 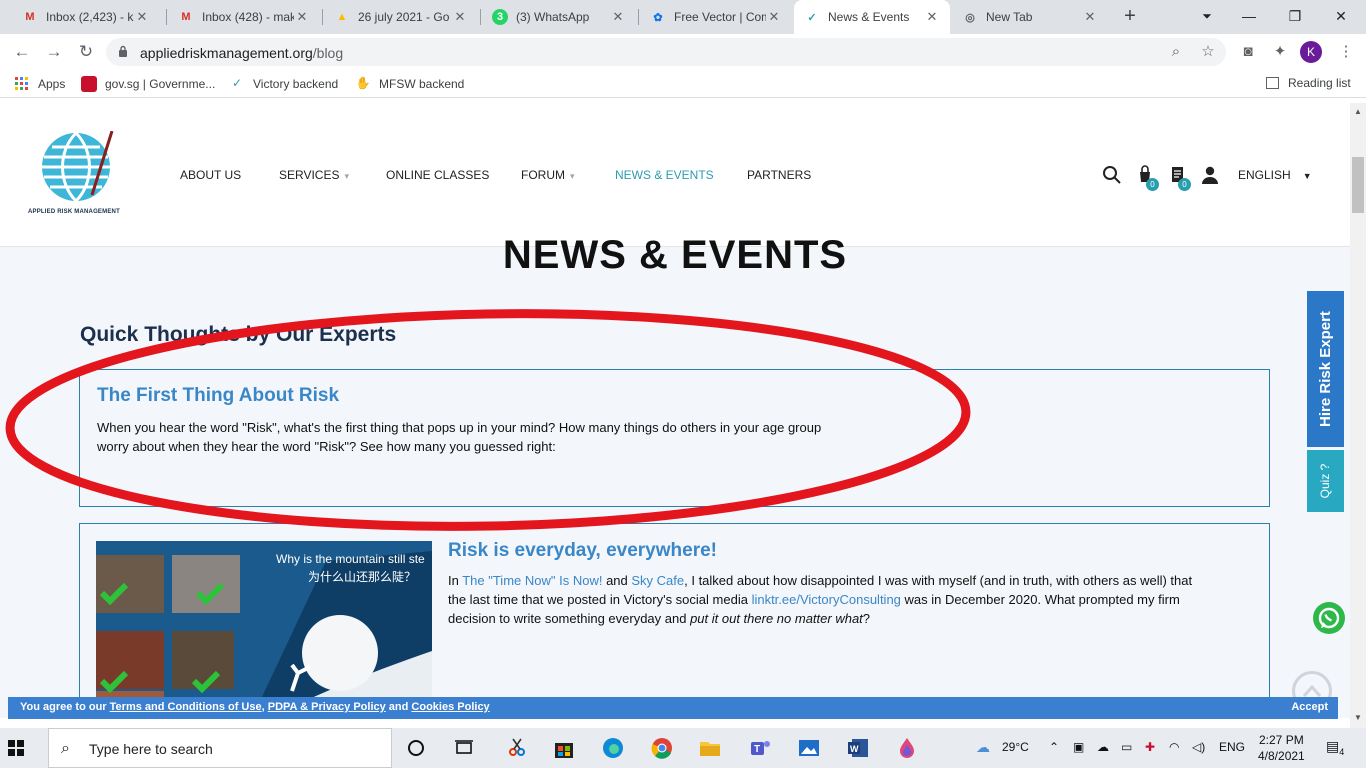 What do you see at coordinates (1280, 52) in the screenshot?
I see `extensions-icon: ✦` at bounding box center [1280, 52].